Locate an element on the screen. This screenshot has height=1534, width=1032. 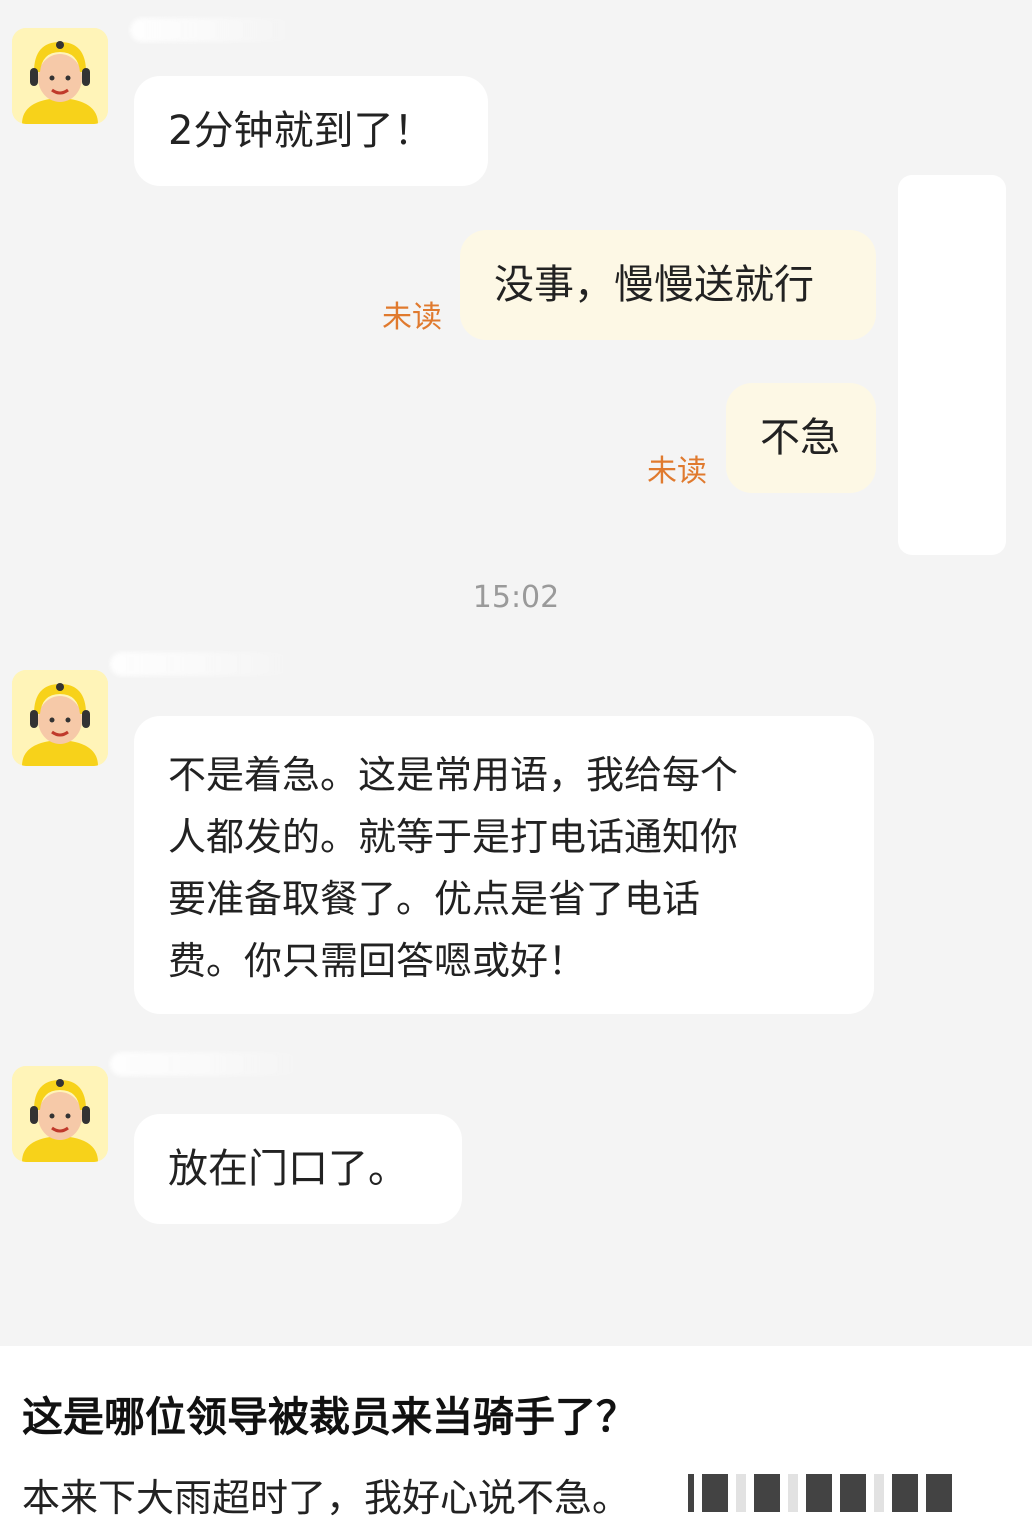
message-line: 人都发的。就等于是打电话通知你 is located at coordinates (453, 837).